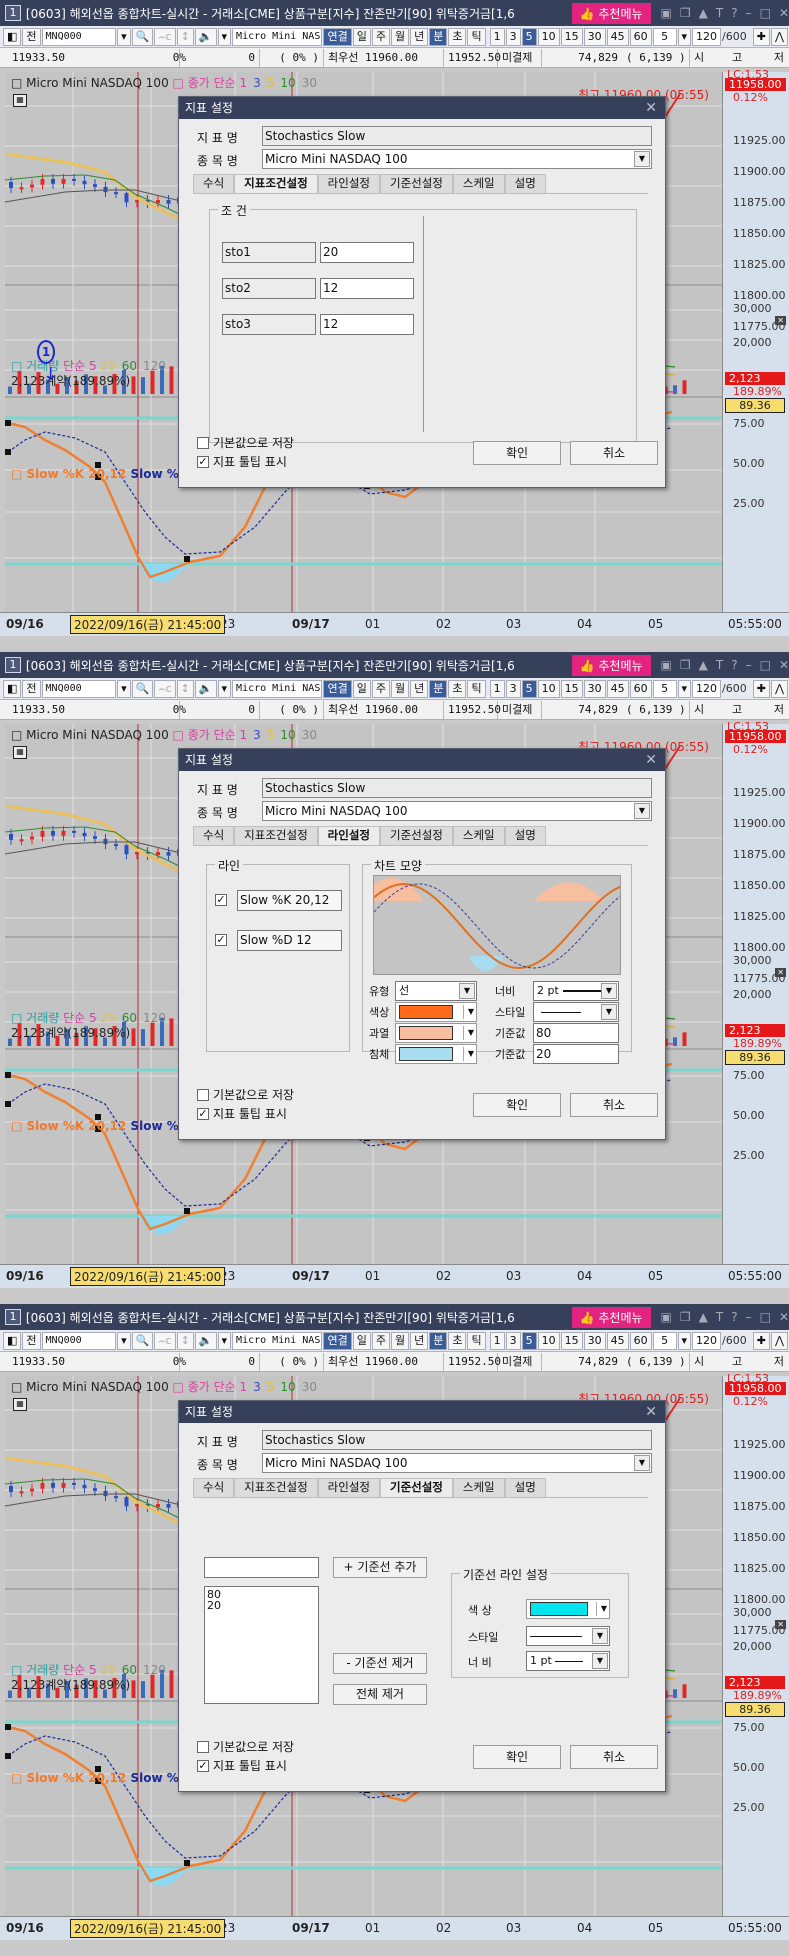 The image size is (789, 1956). What do you see at coordinates (476, 688) in the screenshot?
I see `period-button: 틱` at bounding box center [476, 688].